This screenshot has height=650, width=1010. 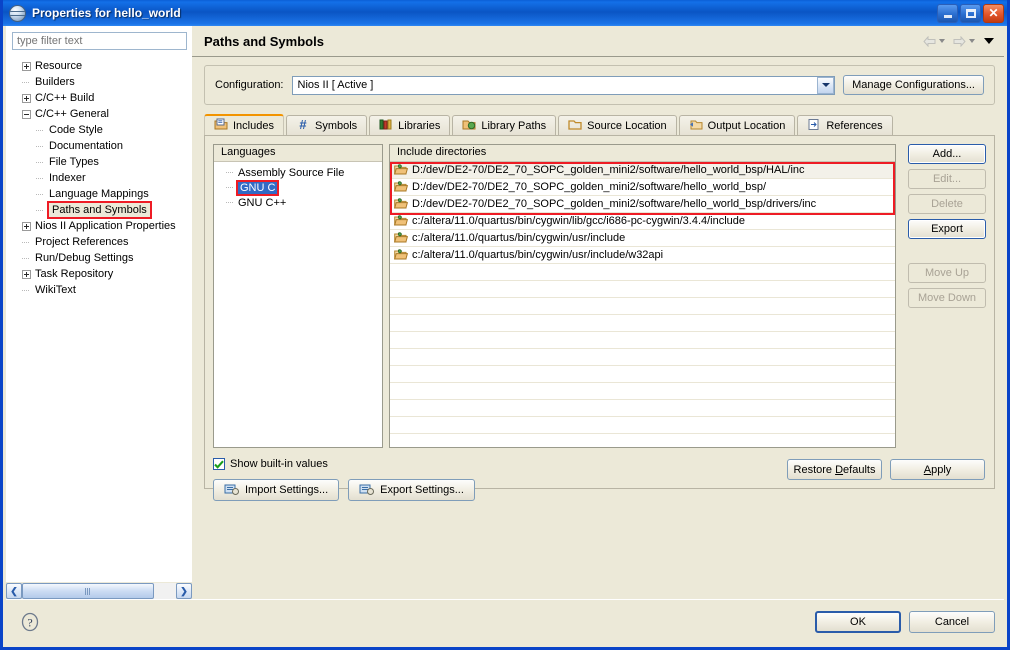 What do you see at coordinates (947, 251) in the screenshot?
I see `button-spacer` at bounding box center [947, 251].